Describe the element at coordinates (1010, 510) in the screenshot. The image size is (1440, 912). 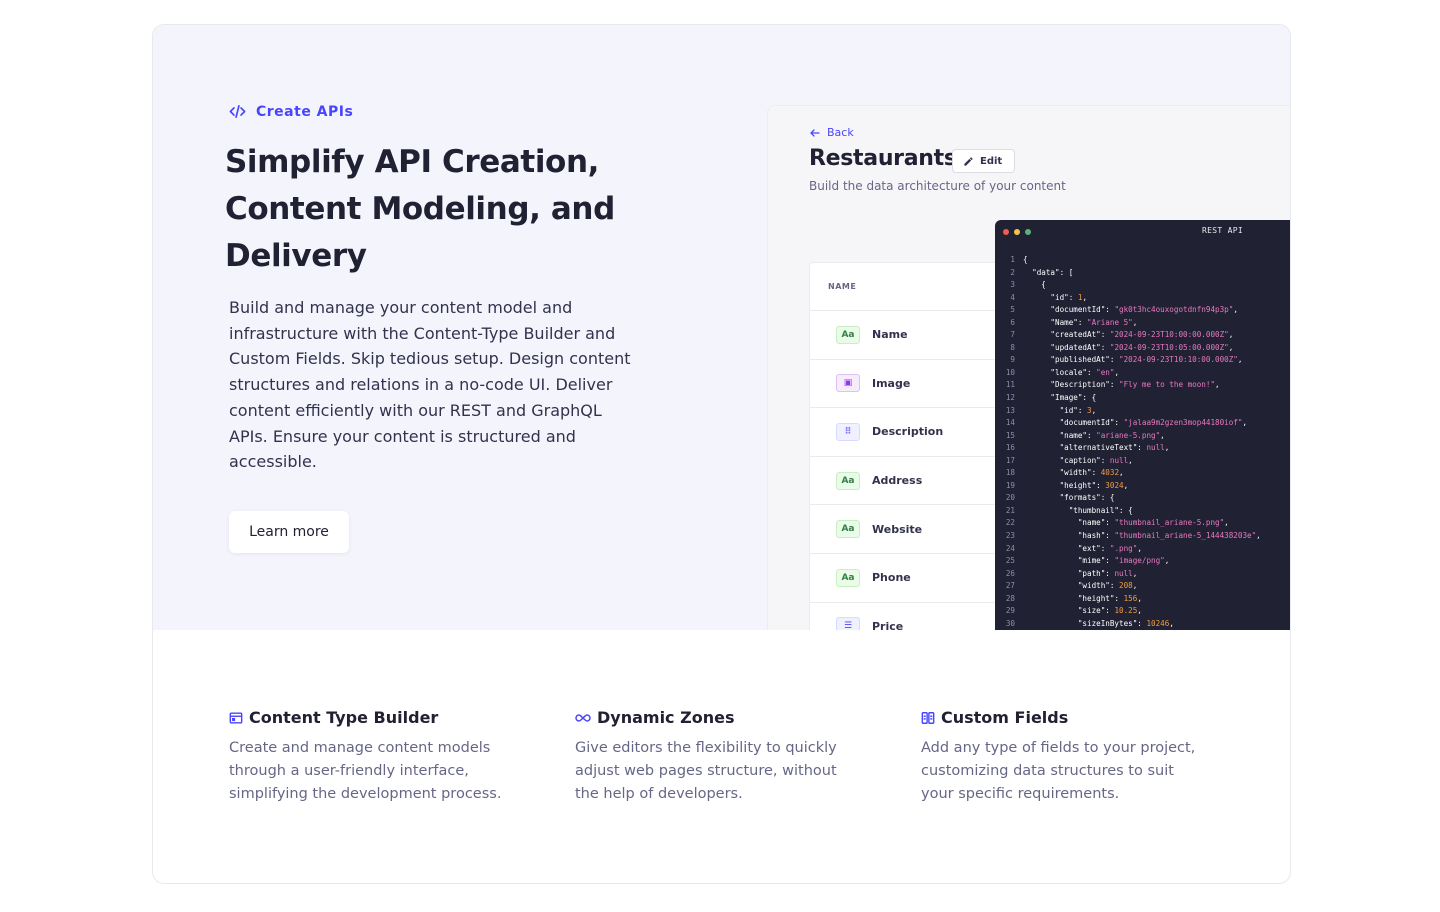
I see `line-number: 21` at that location.